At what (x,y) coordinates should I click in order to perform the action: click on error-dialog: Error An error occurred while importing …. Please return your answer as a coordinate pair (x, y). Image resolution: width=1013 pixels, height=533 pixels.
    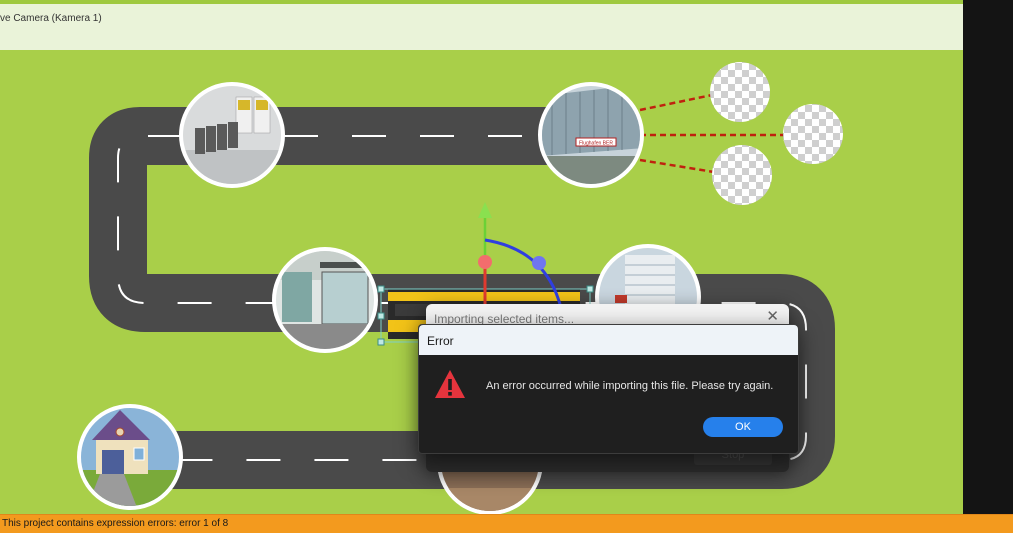
    Looking at the image, I should click on (608, 389).